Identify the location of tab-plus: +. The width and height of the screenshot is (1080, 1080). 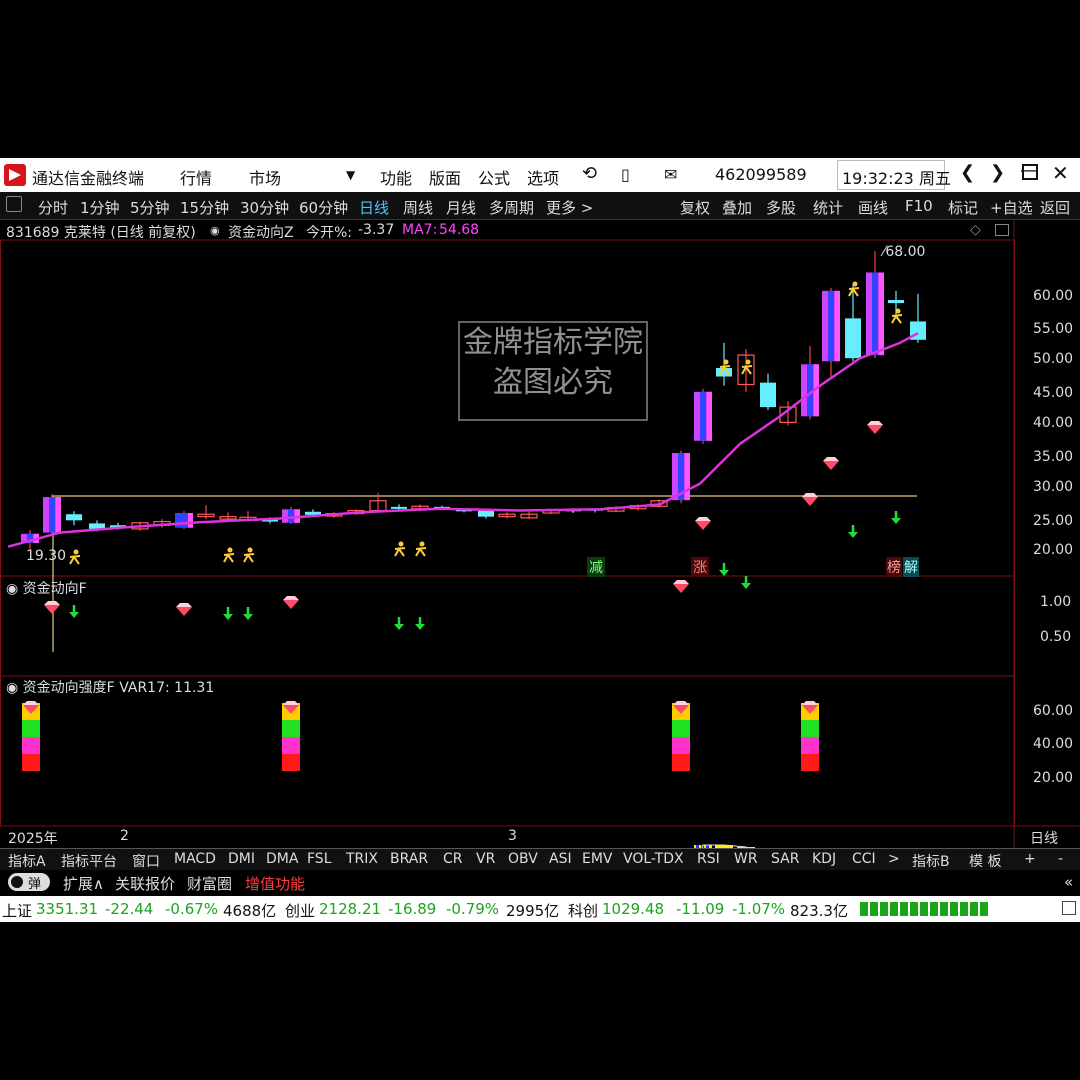
(1030, 859).